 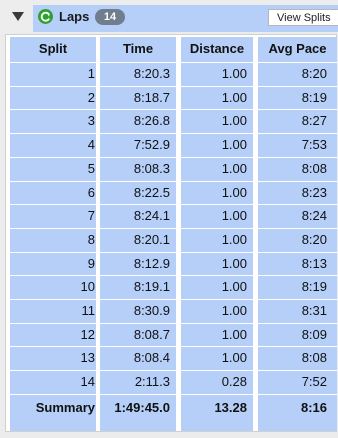 What do you see at coordinates (151, 73) in the screenshot?
I see `cell-time: 8:20.3` at bounding box center [151, 73].